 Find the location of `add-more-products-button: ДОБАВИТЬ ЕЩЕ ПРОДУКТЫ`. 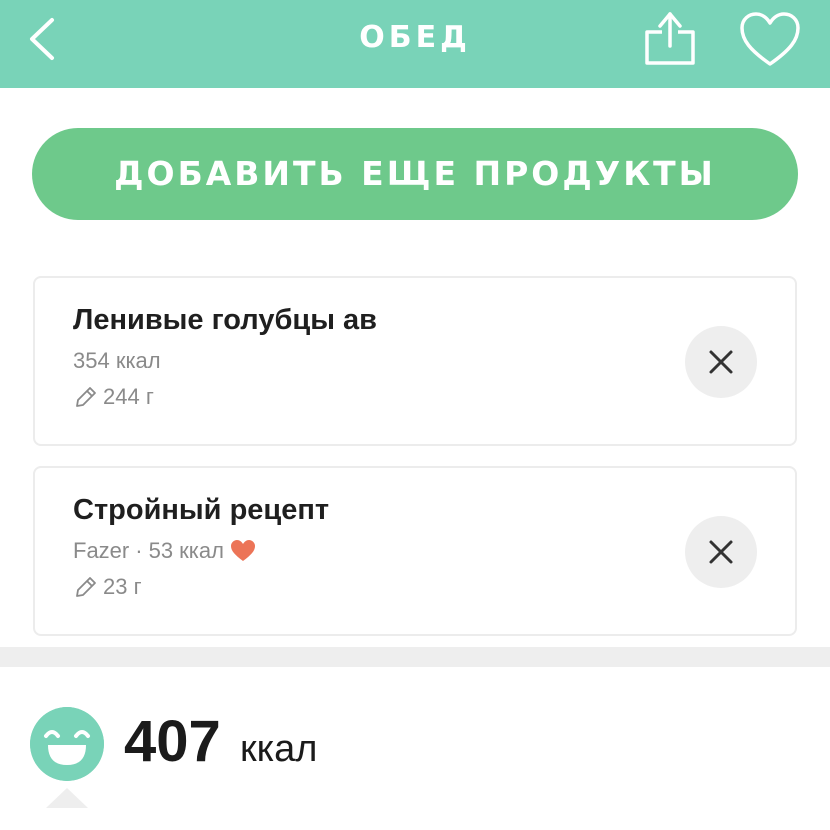

add-more-products-button: ДОБАВИТЬ ЕЩЕ ПРОДУКТЫ is located at coordinates (415, 174).